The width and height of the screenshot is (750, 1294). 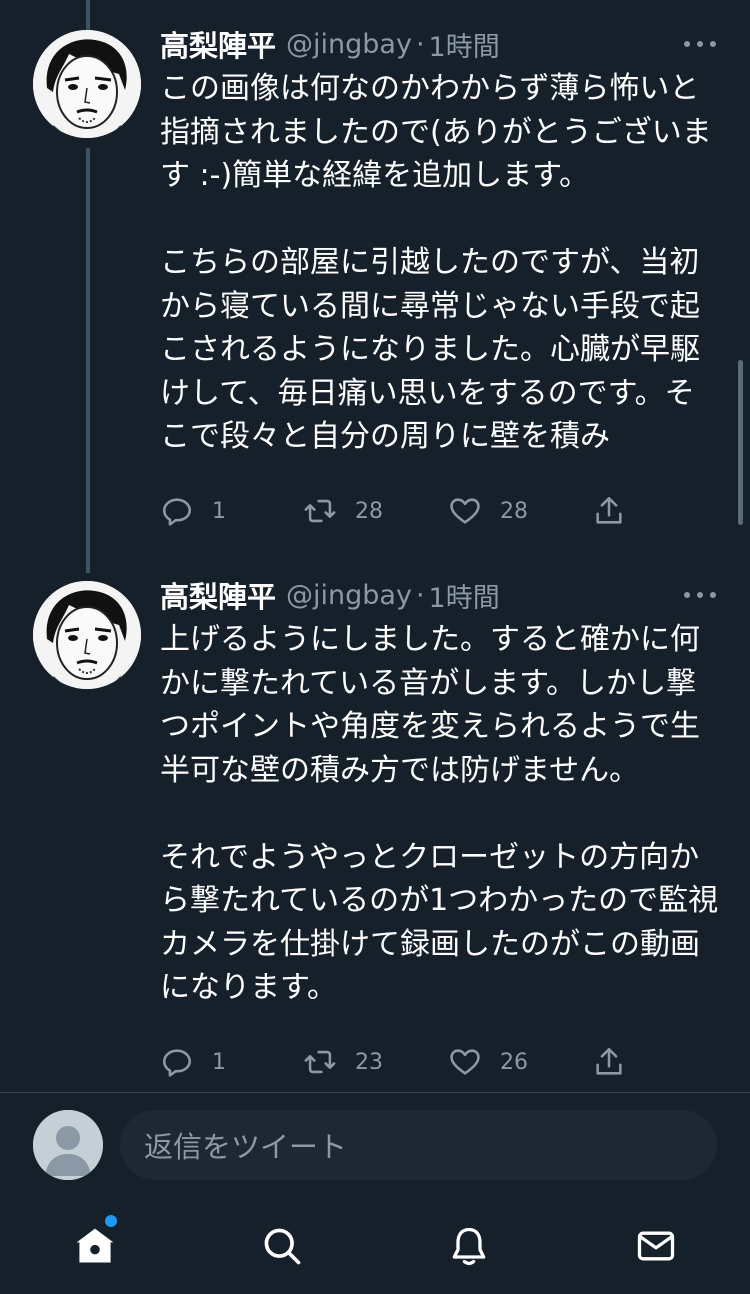 What do you see at coordinates (488, 1062) in the screenshot?
I see `like-button: 26` at bounding box center [488, 1062].